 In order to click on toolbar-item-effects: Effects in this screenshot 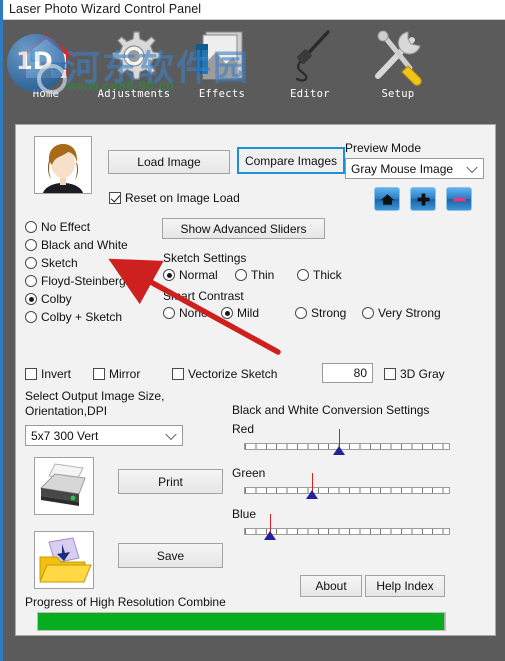, I will do `click(222, 71)`.